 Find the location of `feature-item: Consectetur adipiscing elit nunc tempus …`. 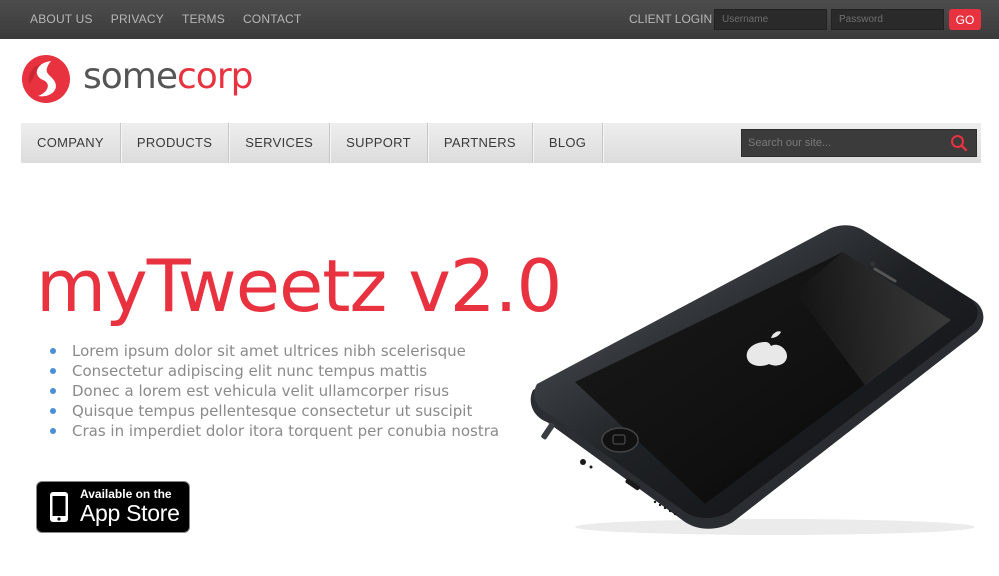

feature-item: Consectetur adipiscing elit nunc tempus … is located at coordinates (274, 371).